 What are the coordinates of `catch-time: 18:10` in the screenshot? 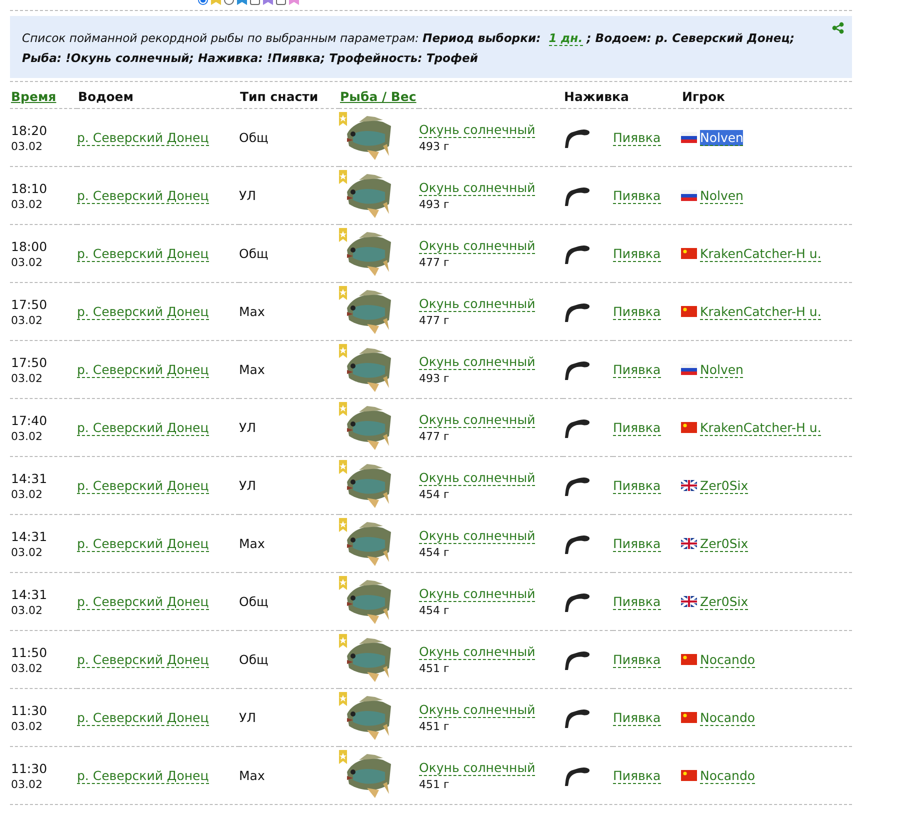 It's located at (29, 188).